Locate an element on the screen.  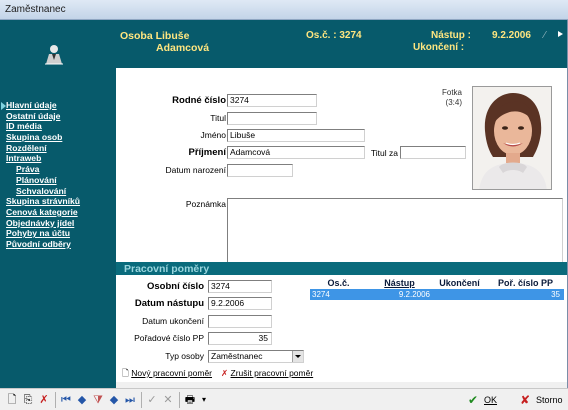
chevron-down-icon is located at coordinates (297, 356).